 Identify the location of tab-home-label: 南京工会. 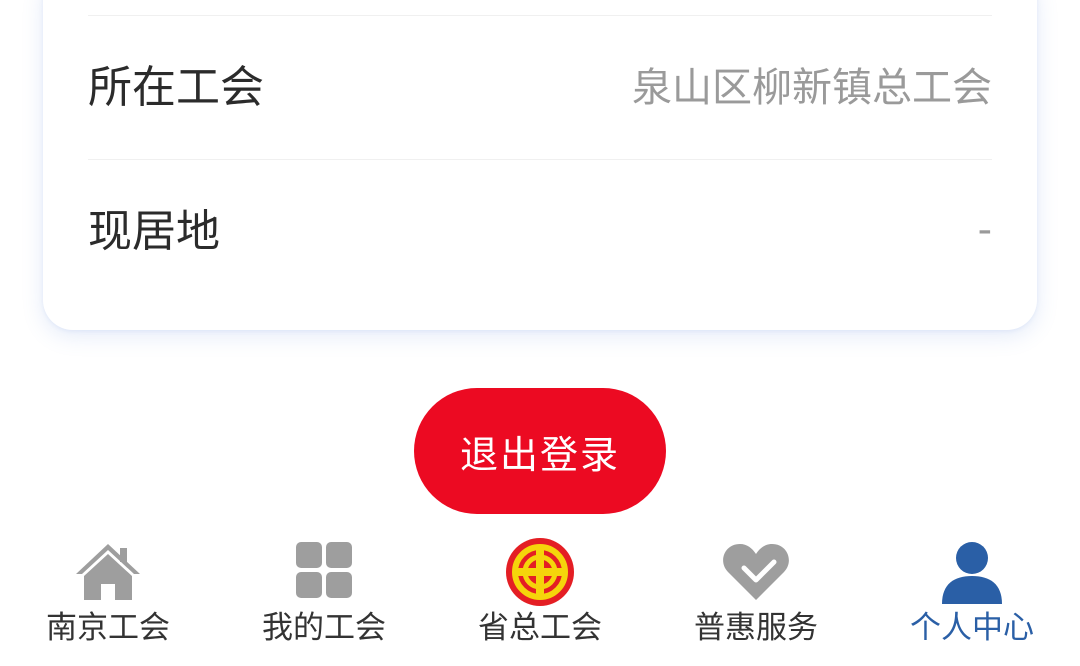
(108, 628).